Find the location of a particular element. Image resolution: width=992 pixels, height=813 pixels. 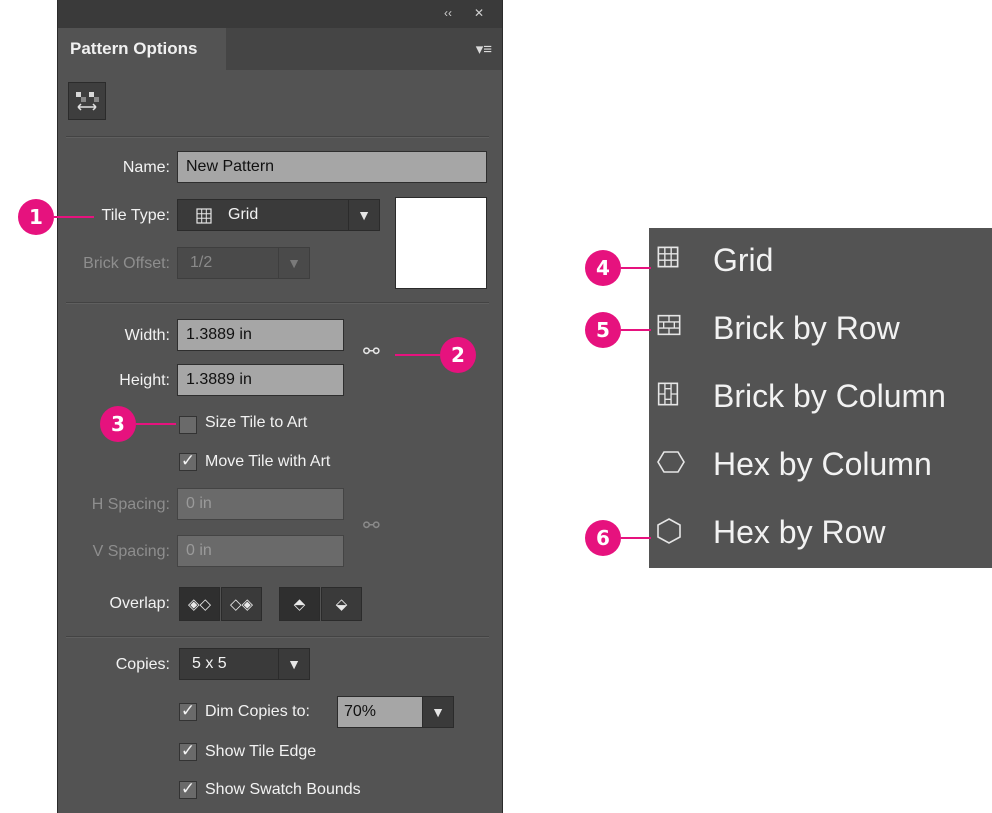

dim-copies-value: 70% is located at coordinates (360, 711).